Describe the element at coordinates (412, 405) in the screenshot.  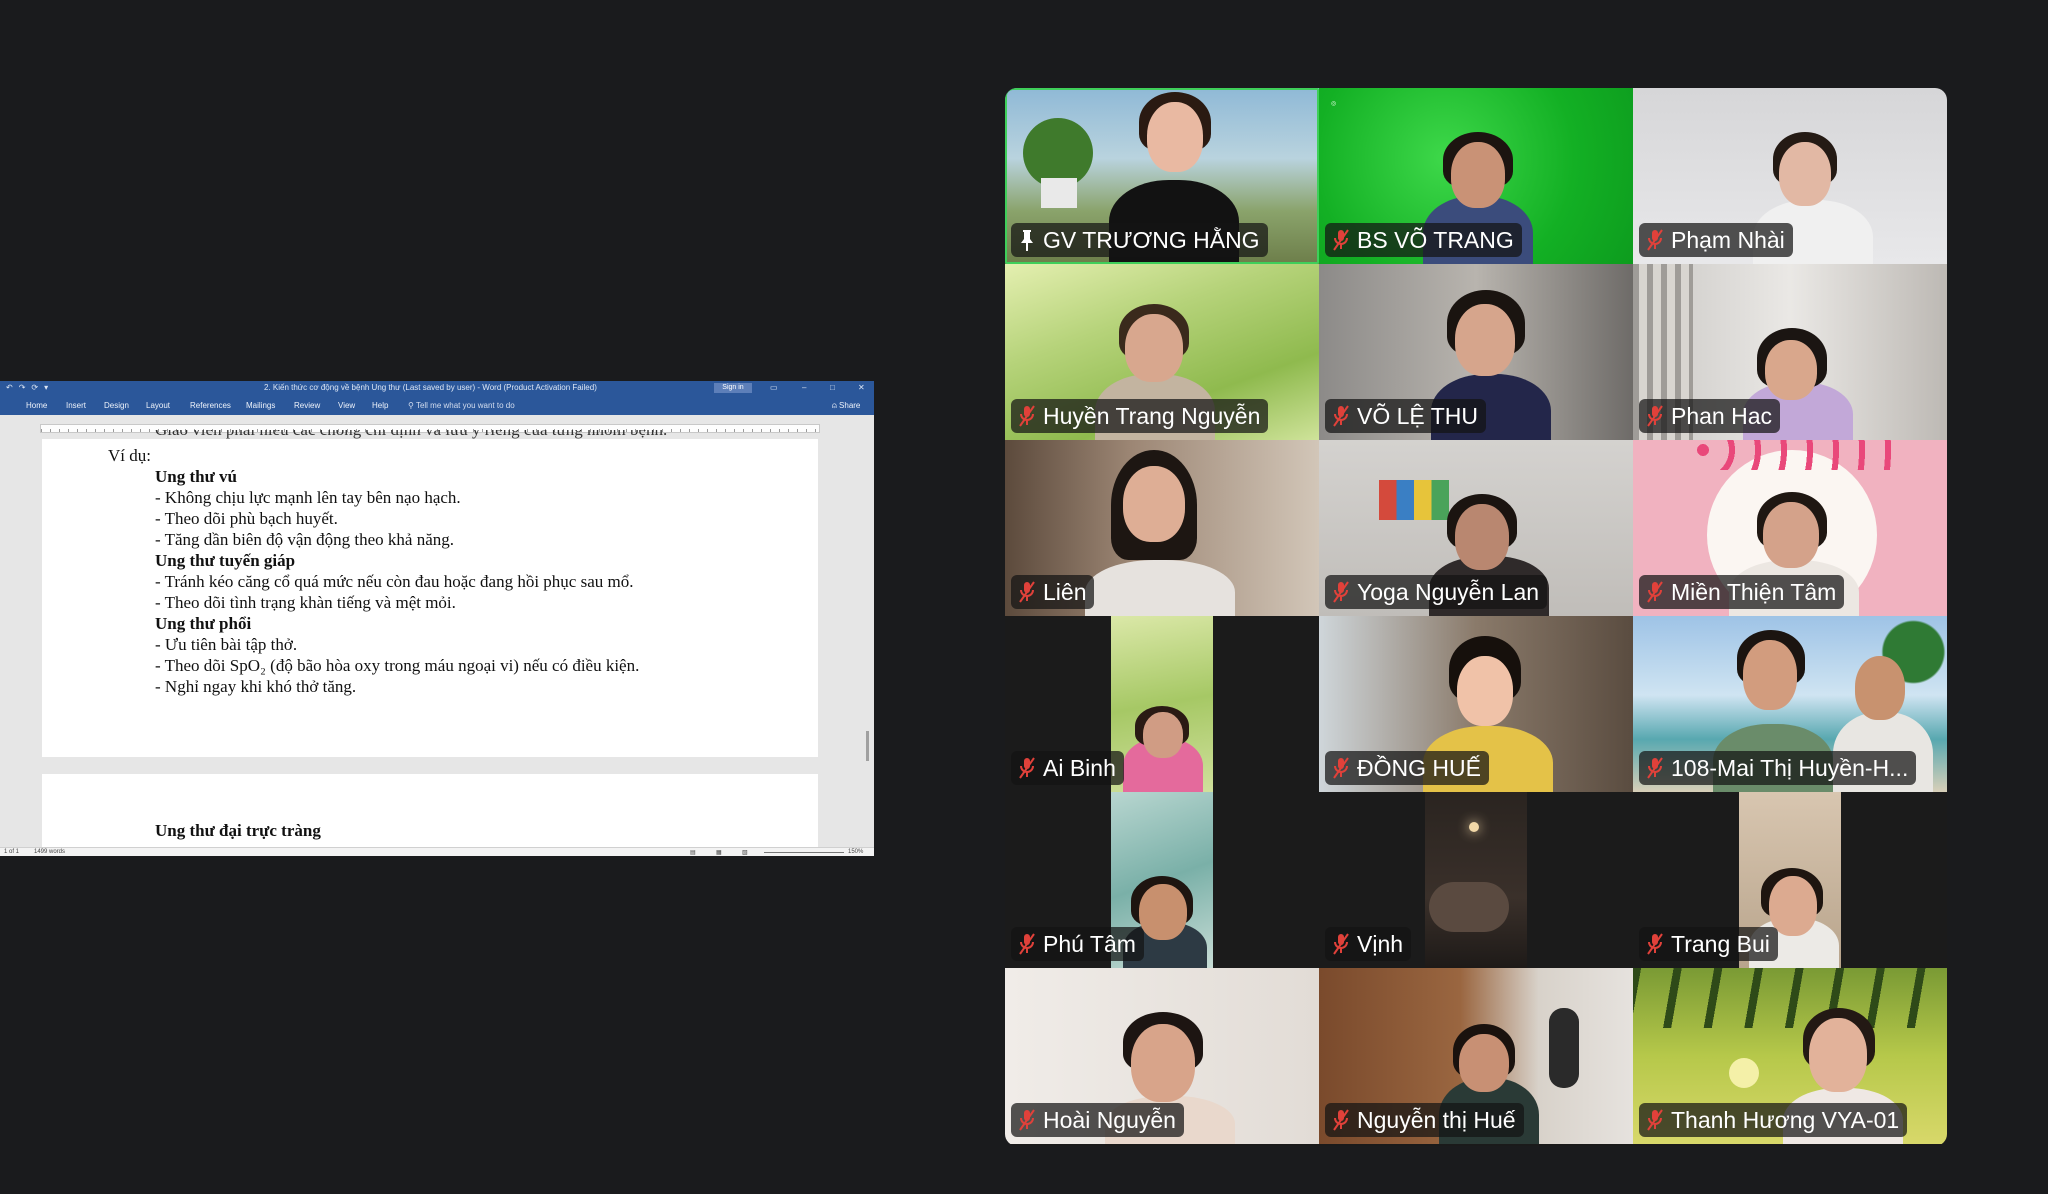
I see `lightbulb-icon: ⚲` at that location.